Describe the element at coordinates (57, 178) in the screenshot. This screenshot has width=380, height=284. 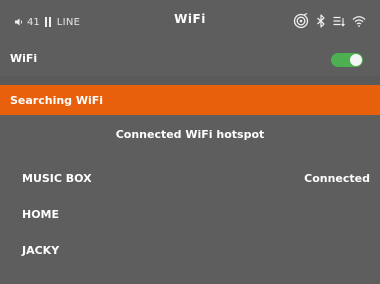
I see `network-name: MUSIC BOX` at that location.